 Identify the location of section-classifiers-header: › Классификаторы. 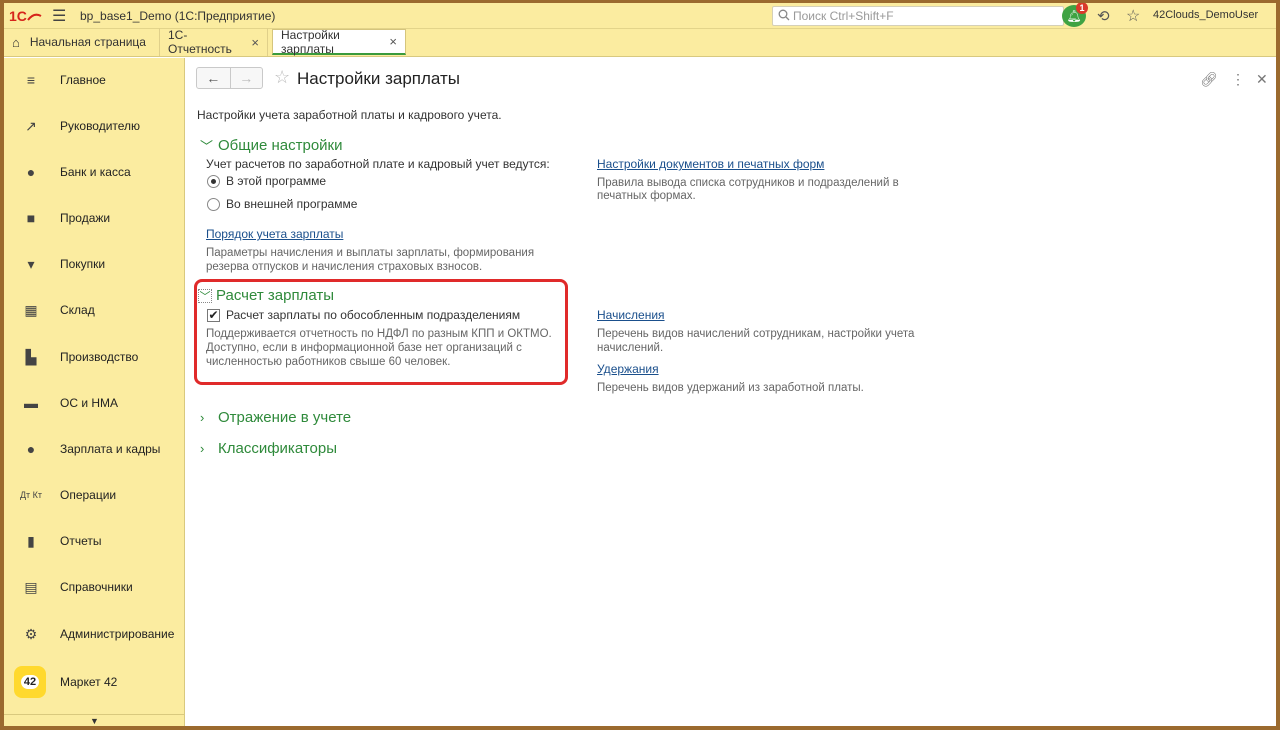
(268, 448).